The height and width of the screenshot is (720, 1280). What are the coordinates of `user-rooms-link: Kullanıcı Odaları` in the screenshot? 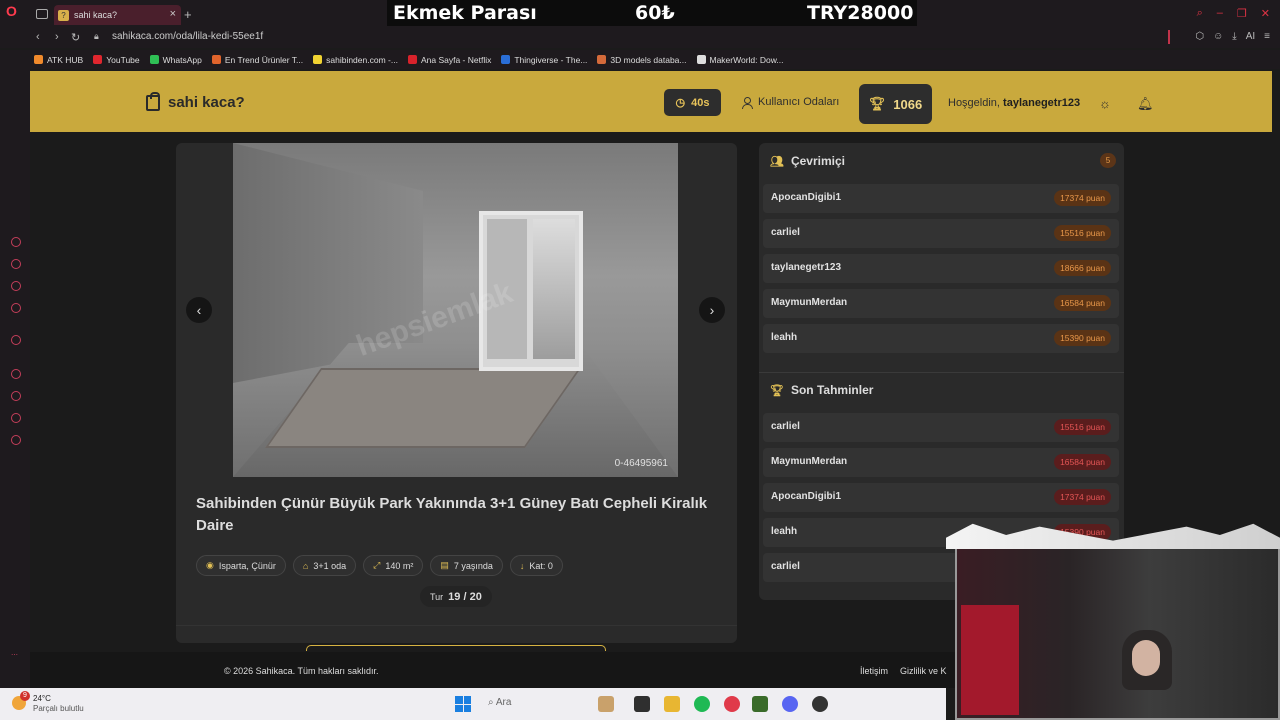 It's located at (790, 102).